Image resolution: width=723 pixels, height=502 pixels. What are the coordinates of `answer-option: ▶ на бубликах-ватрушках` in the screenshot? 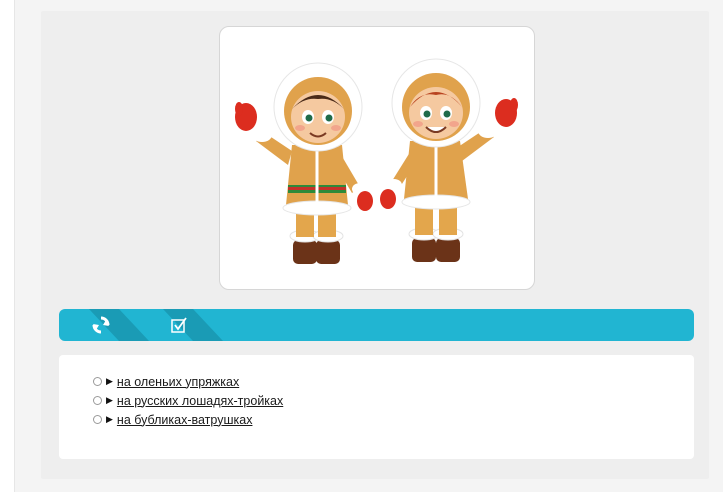 It's located at (172, 419).